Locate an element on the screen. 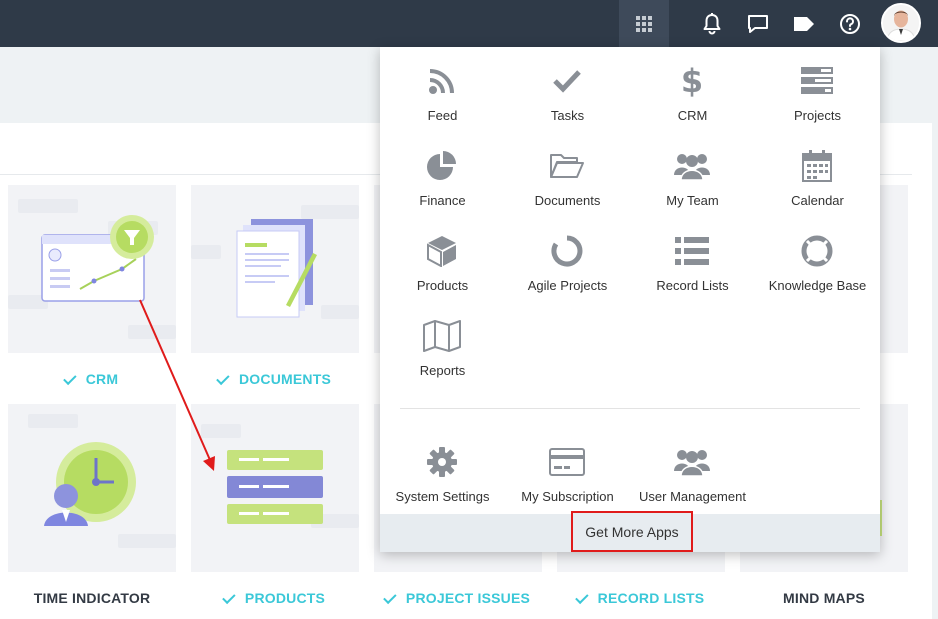 The height and width of the screenshot is (619, 938). get-more-apps-button: Get More Apps is located at coordinates (632, 531).